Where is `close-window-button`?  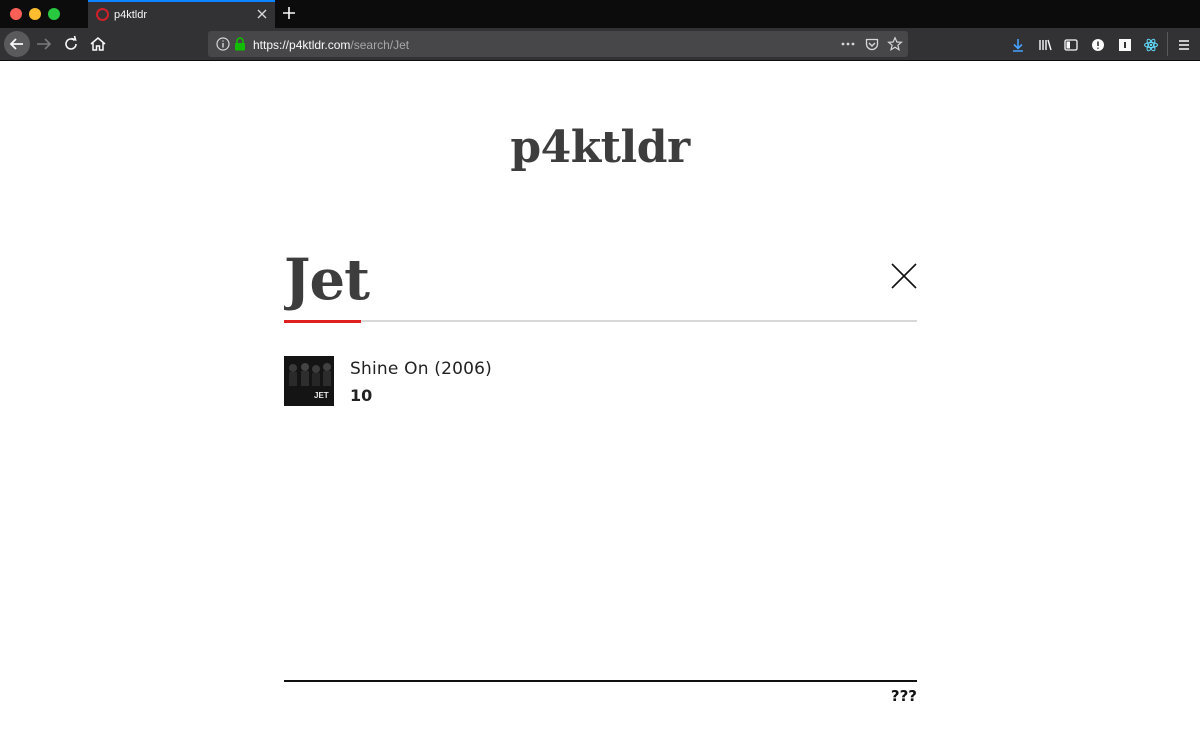 close-window-button is located at coordinates (16, 14).